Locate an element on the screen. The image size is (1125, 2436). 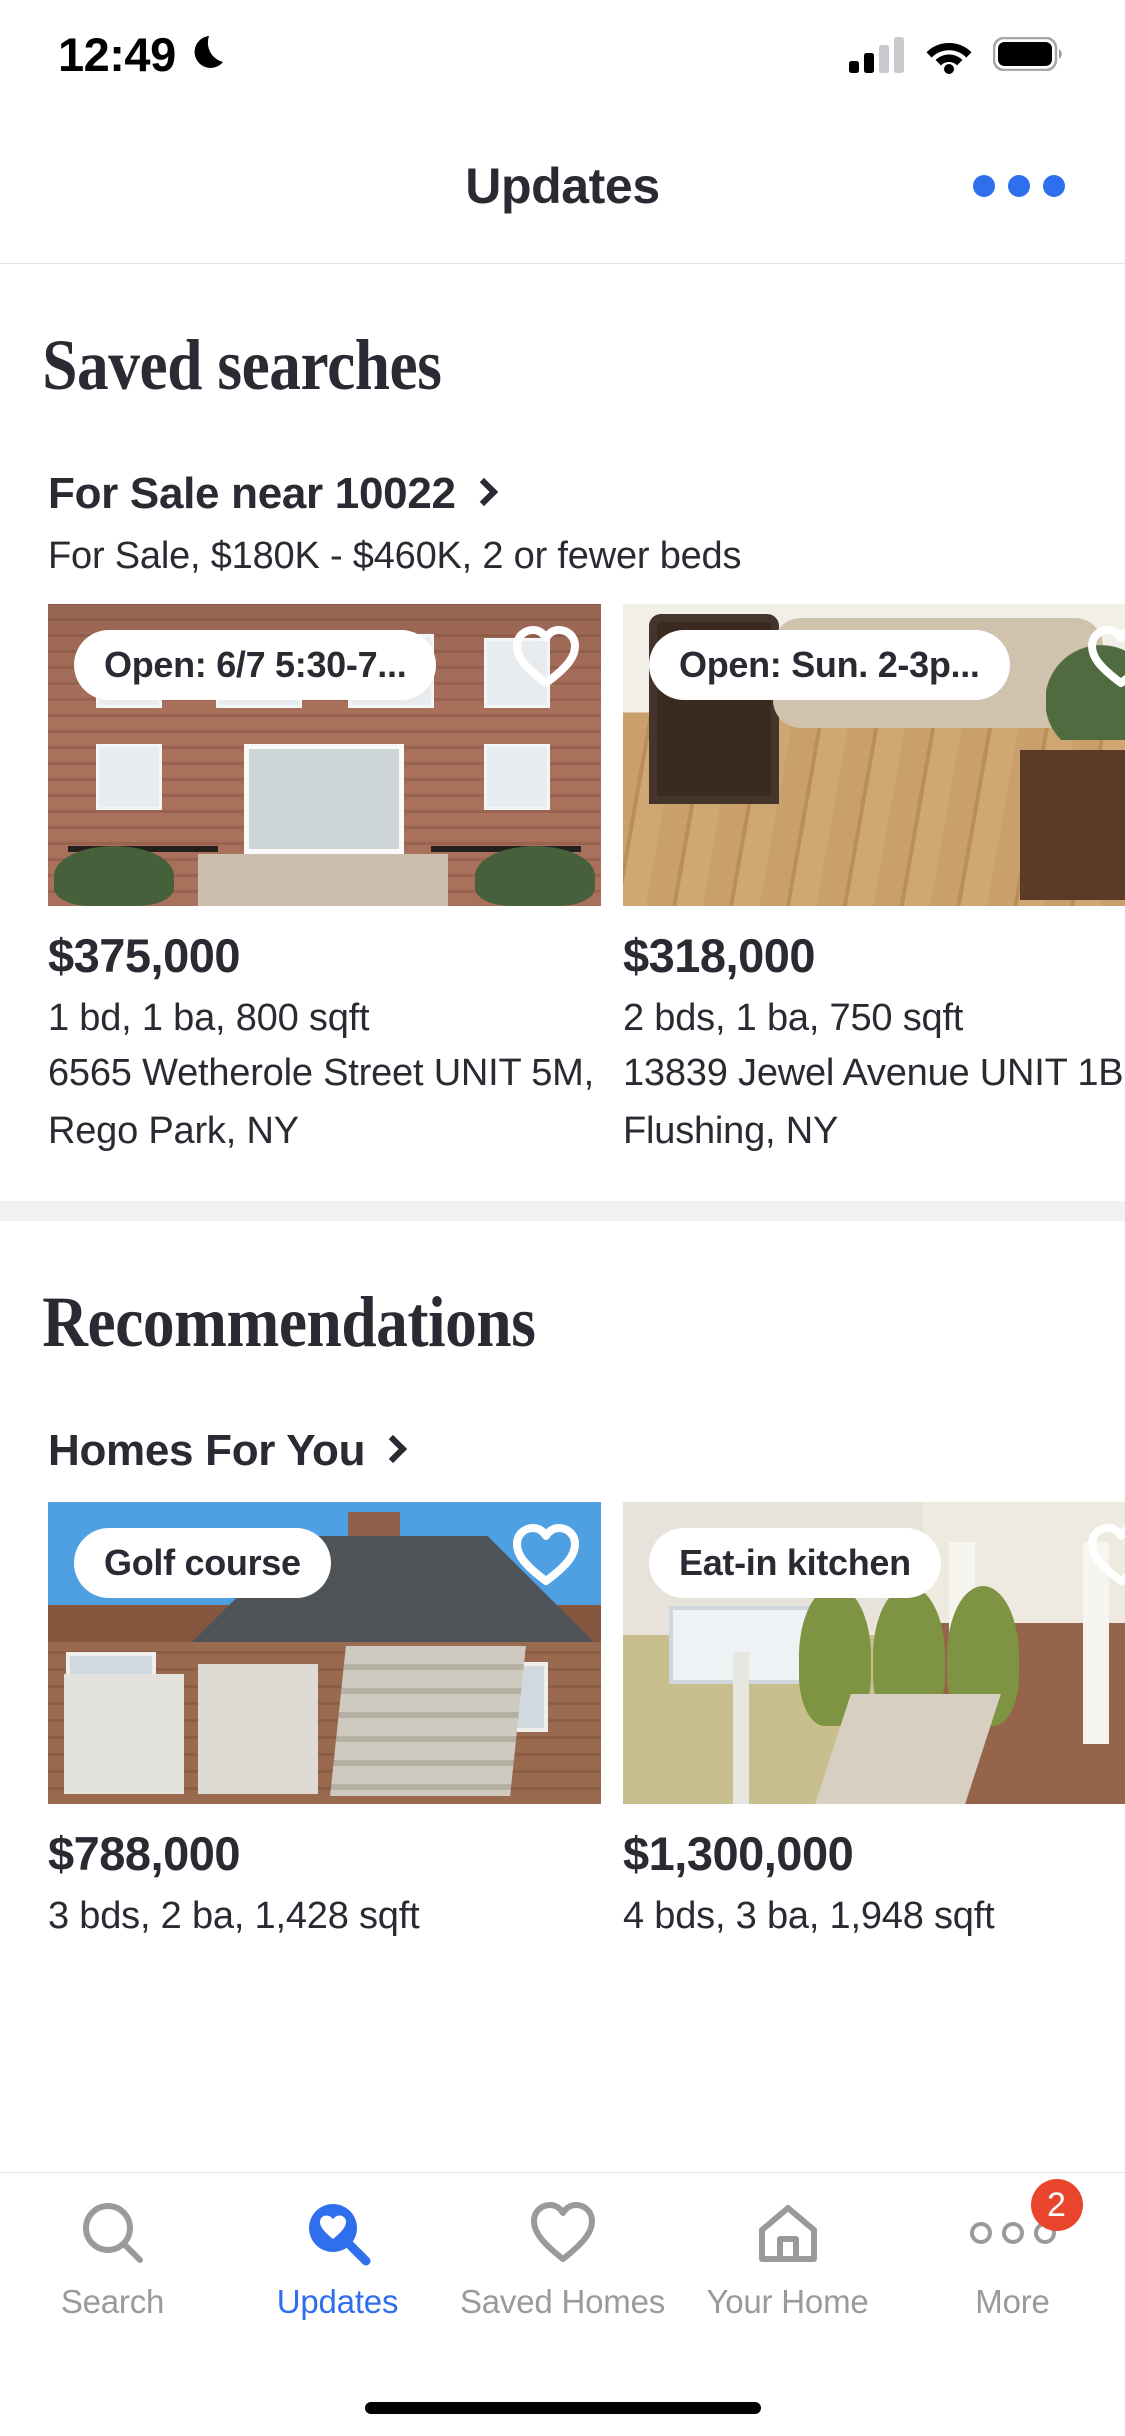
tab-label-updates: Updates is located at coordinates (337, 2301).